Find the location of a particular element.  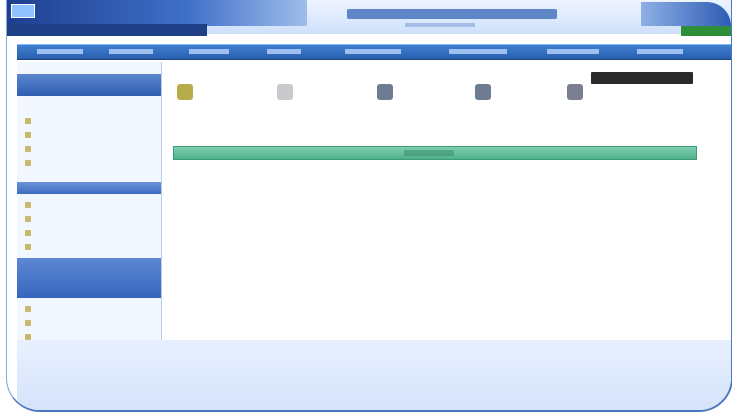

brand-block is located at coordinates (157, 13).